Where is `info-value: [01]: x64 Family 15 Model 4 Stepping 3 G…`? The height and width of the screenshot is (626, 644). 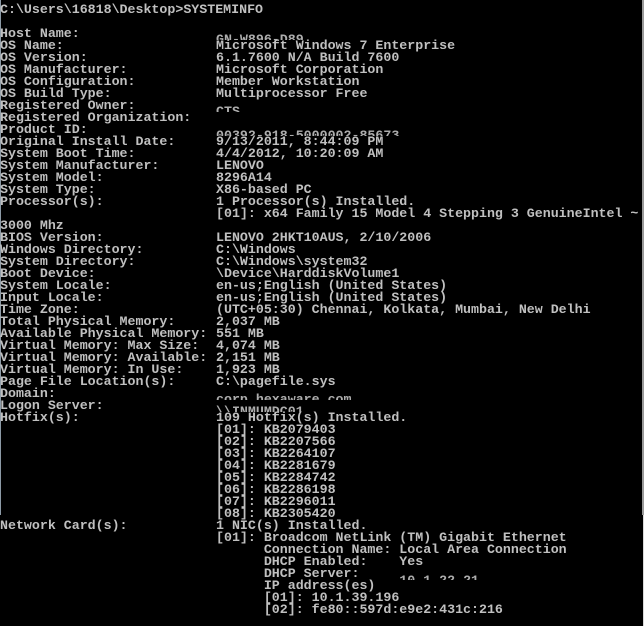
info-value: [01]: x64 Family 15 Model 4 Stepping 3 G… is located at coordinates (427, 213).